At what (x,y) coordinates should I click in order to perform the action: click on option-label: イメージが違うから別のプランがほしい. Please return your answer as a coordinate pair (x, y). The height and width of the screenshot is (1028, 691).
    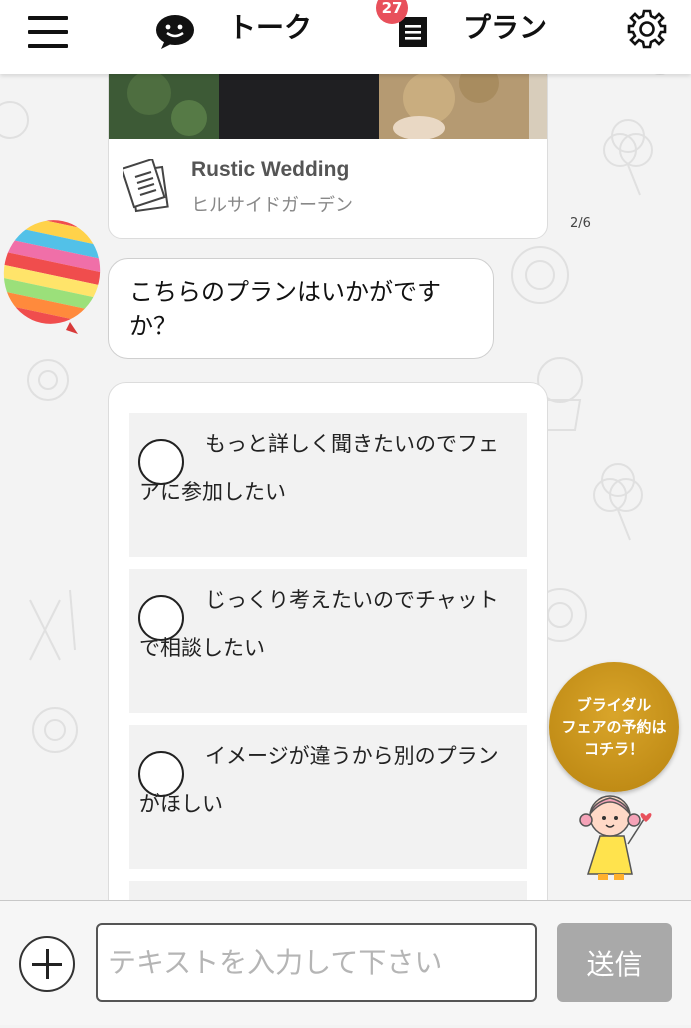
    Looking at the image, I should click on (319, 780).